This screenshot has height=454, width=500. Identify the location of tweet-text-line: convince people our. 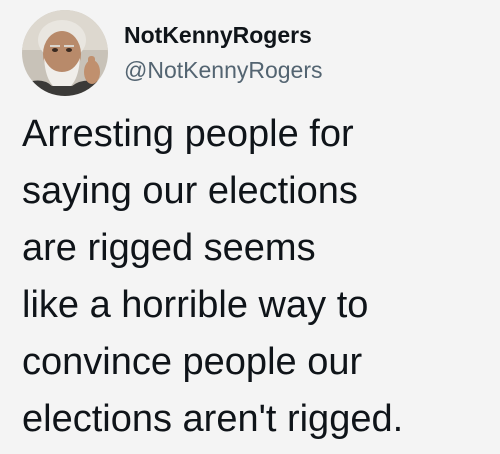
(192, 362).